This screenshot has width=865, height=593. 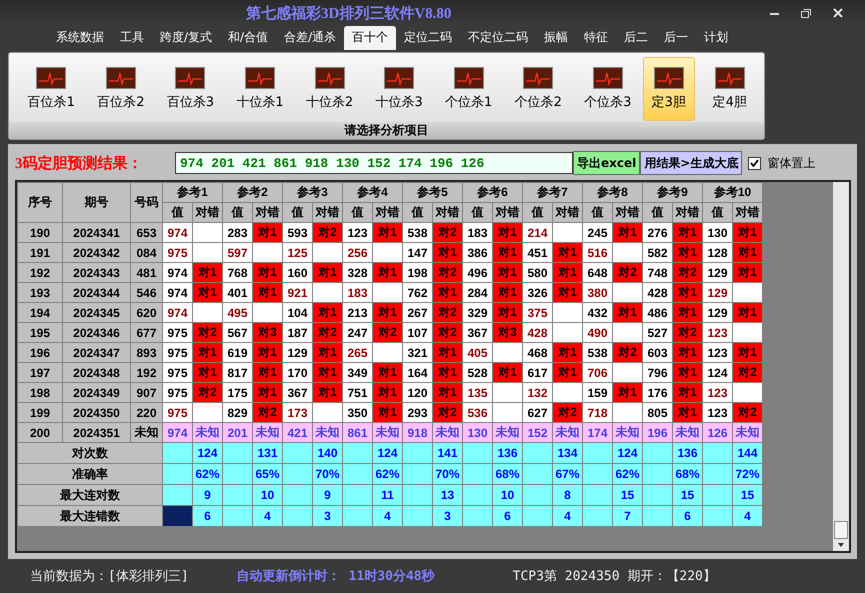 I want to click on table-cell: 125, so click(x=297, y=252).